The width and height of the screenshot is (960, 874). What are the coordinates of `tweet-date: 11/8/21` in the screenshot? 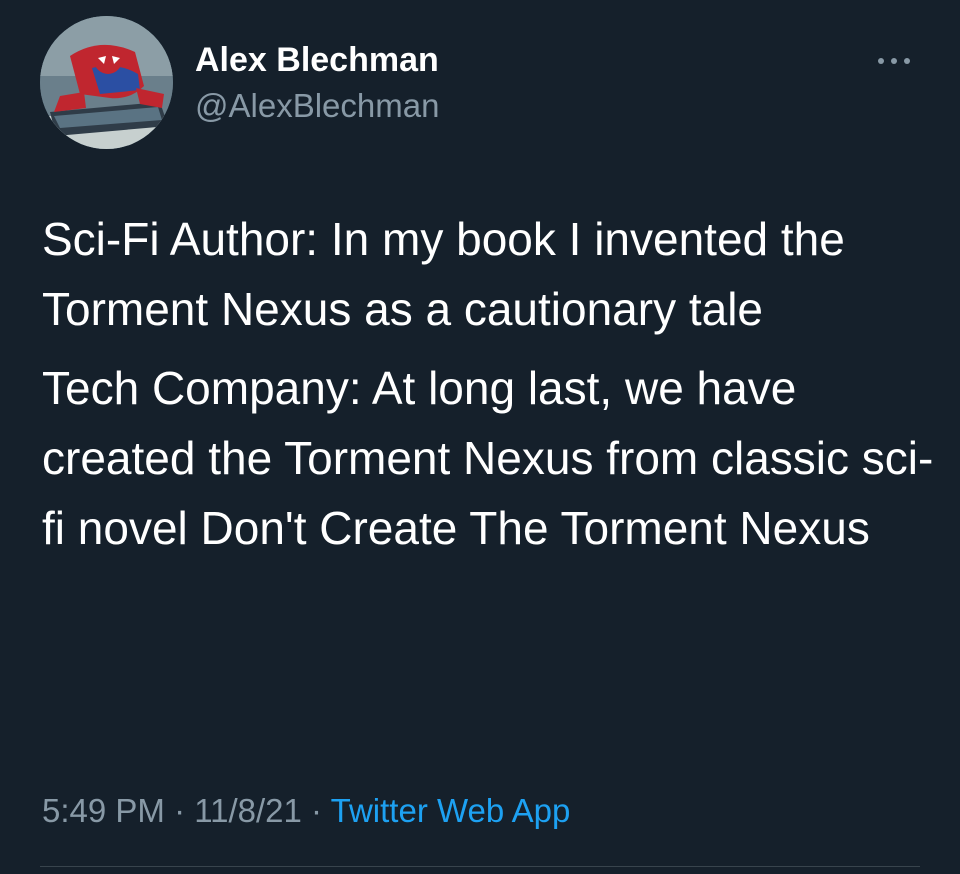 It's located at (248, 810).